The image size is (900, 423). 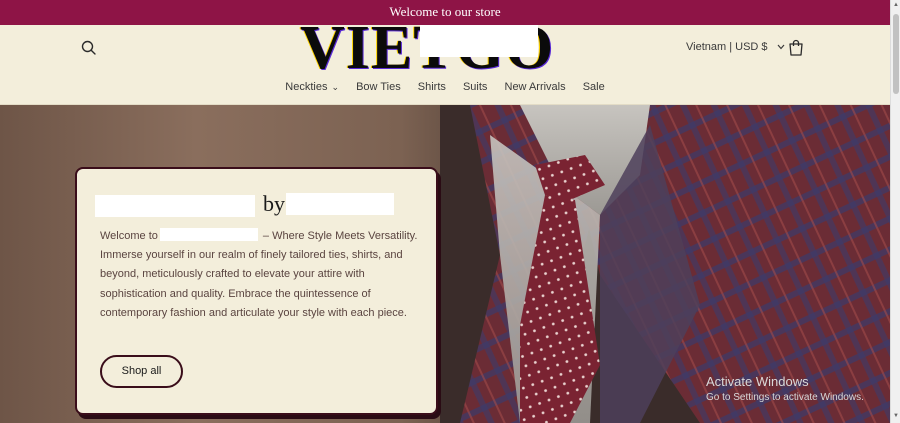 I want to click on hero-title-connector: by, so click(x=274, y=203).